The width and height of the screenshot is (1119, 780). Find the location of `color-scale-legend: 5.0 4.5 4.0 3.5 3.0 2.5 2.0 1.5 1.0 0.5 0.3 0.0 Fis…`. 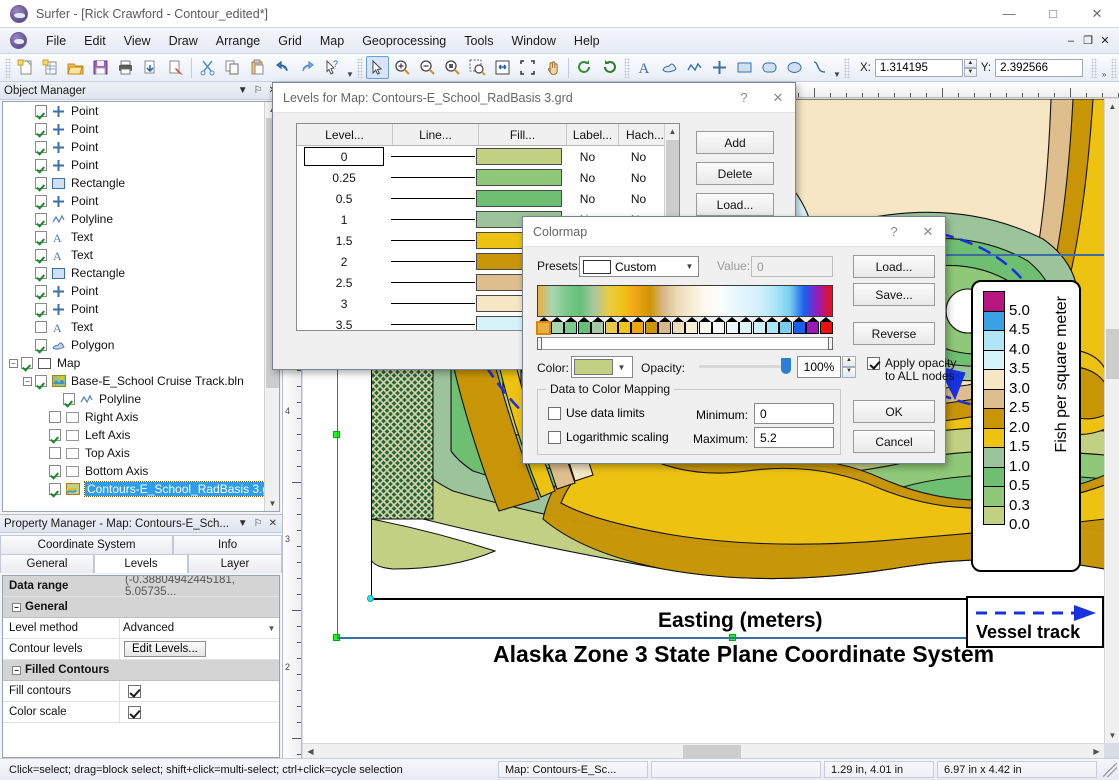

color-scale-legend: 5.0 4.5 4.0 3.5 3.0 2.5 2.0 1.5 1.0 0.5 0.3 0.0 Fis… is located at coordinates (1026, 426).